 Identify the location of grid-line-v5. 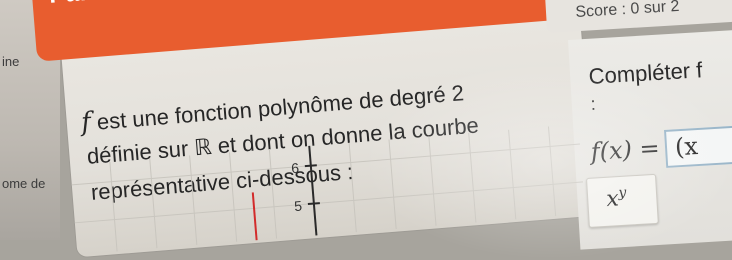
(273, 193).